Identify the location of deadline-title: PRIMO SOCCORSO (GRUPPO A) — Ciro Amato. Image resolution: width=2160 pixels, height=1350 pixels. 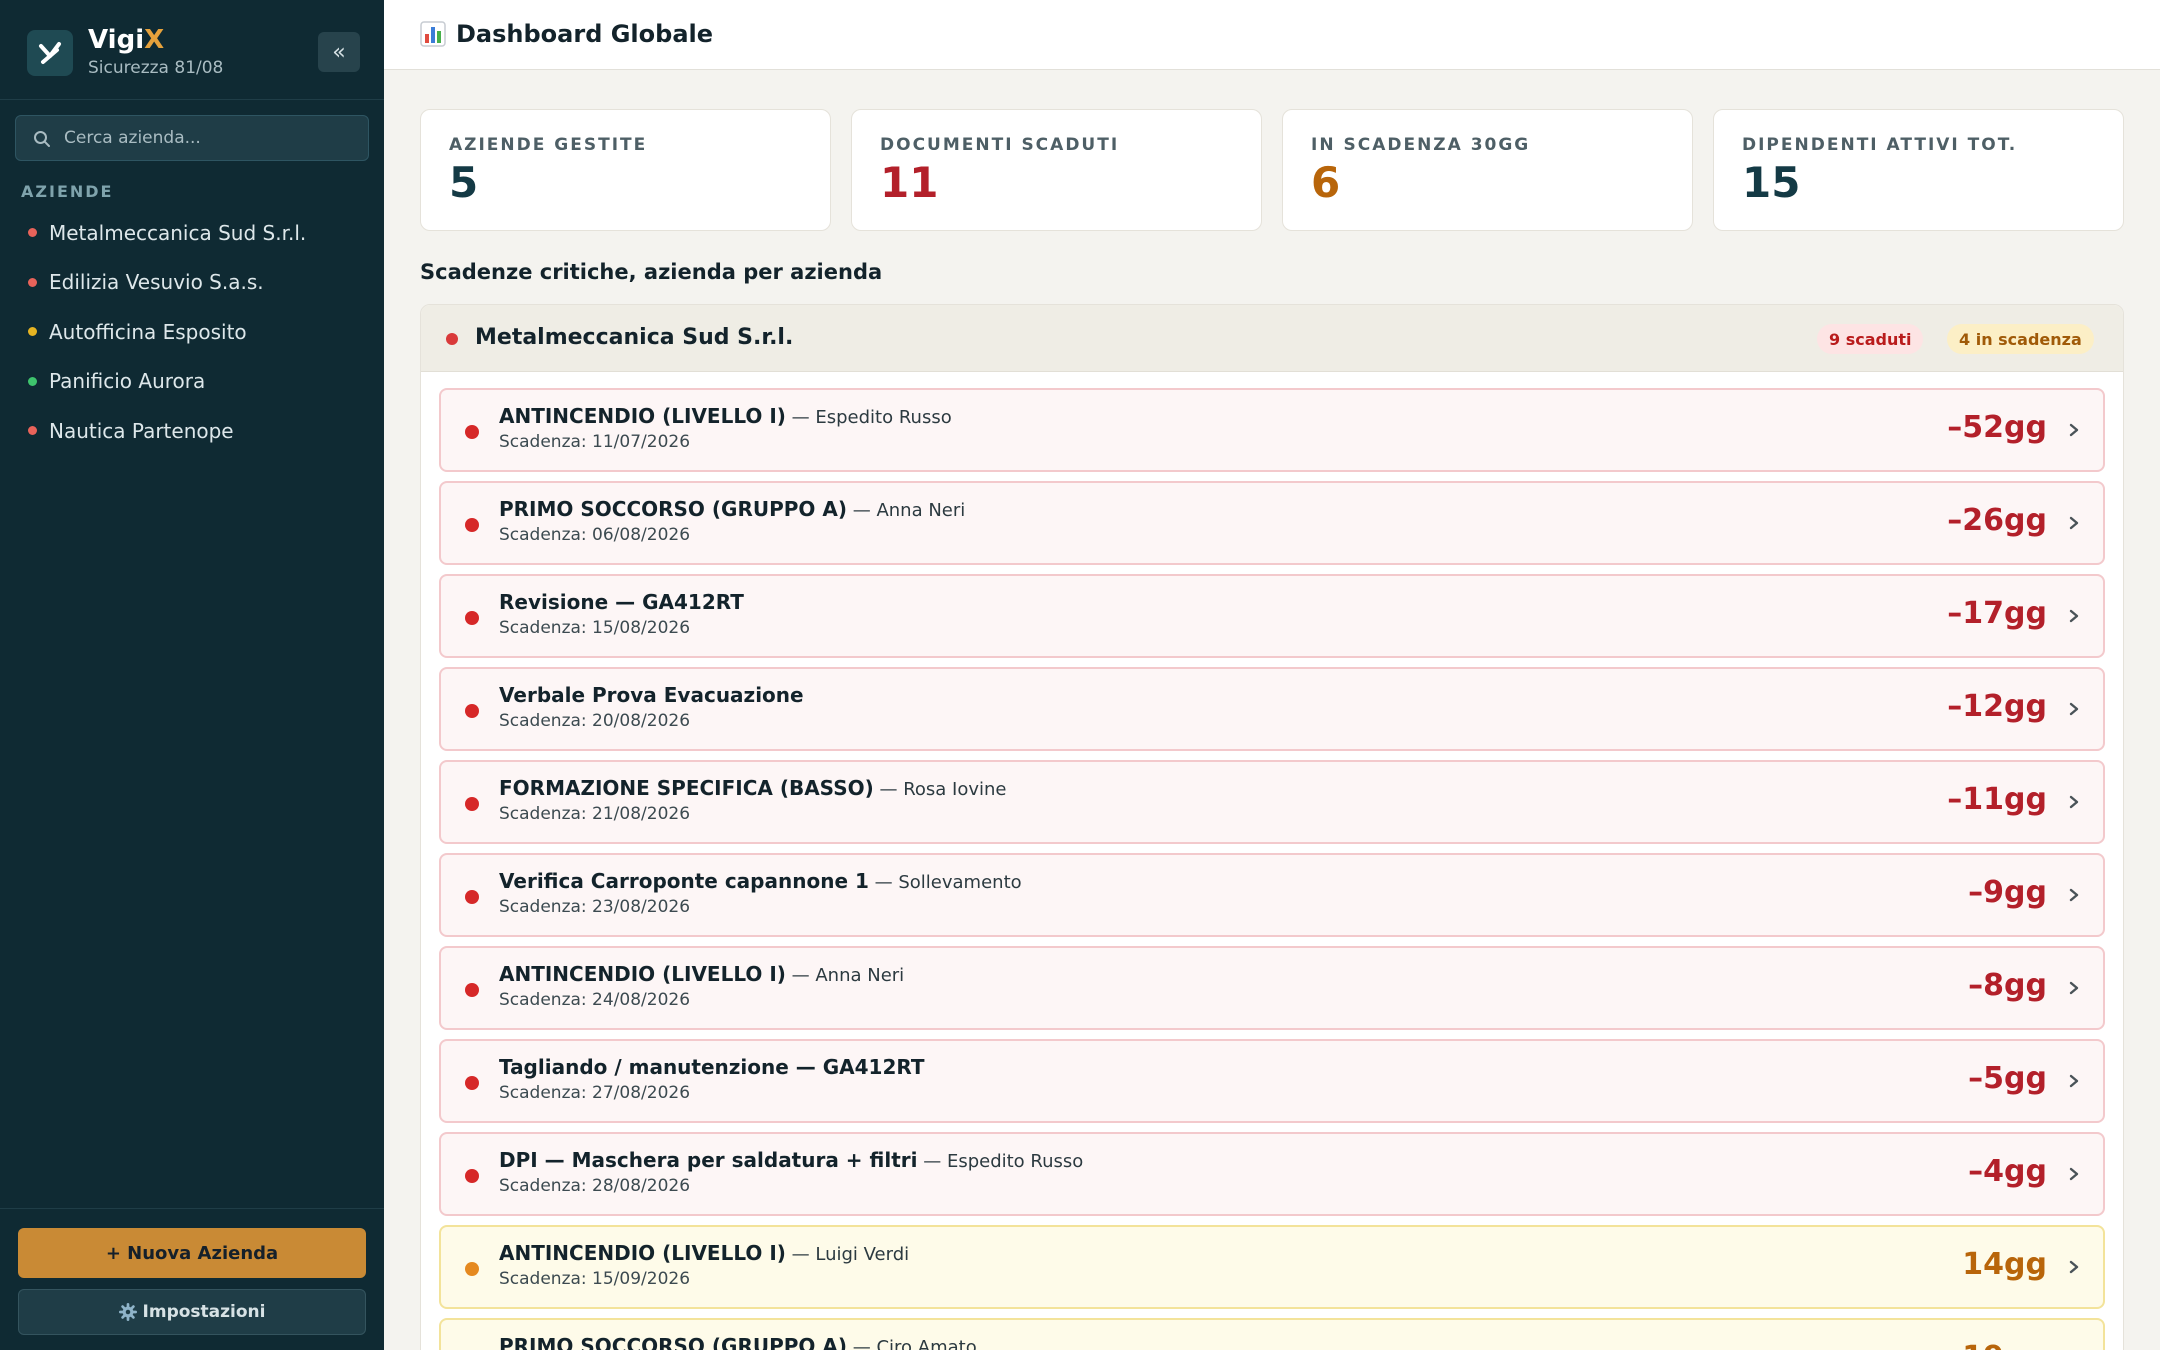
(738, 1342).